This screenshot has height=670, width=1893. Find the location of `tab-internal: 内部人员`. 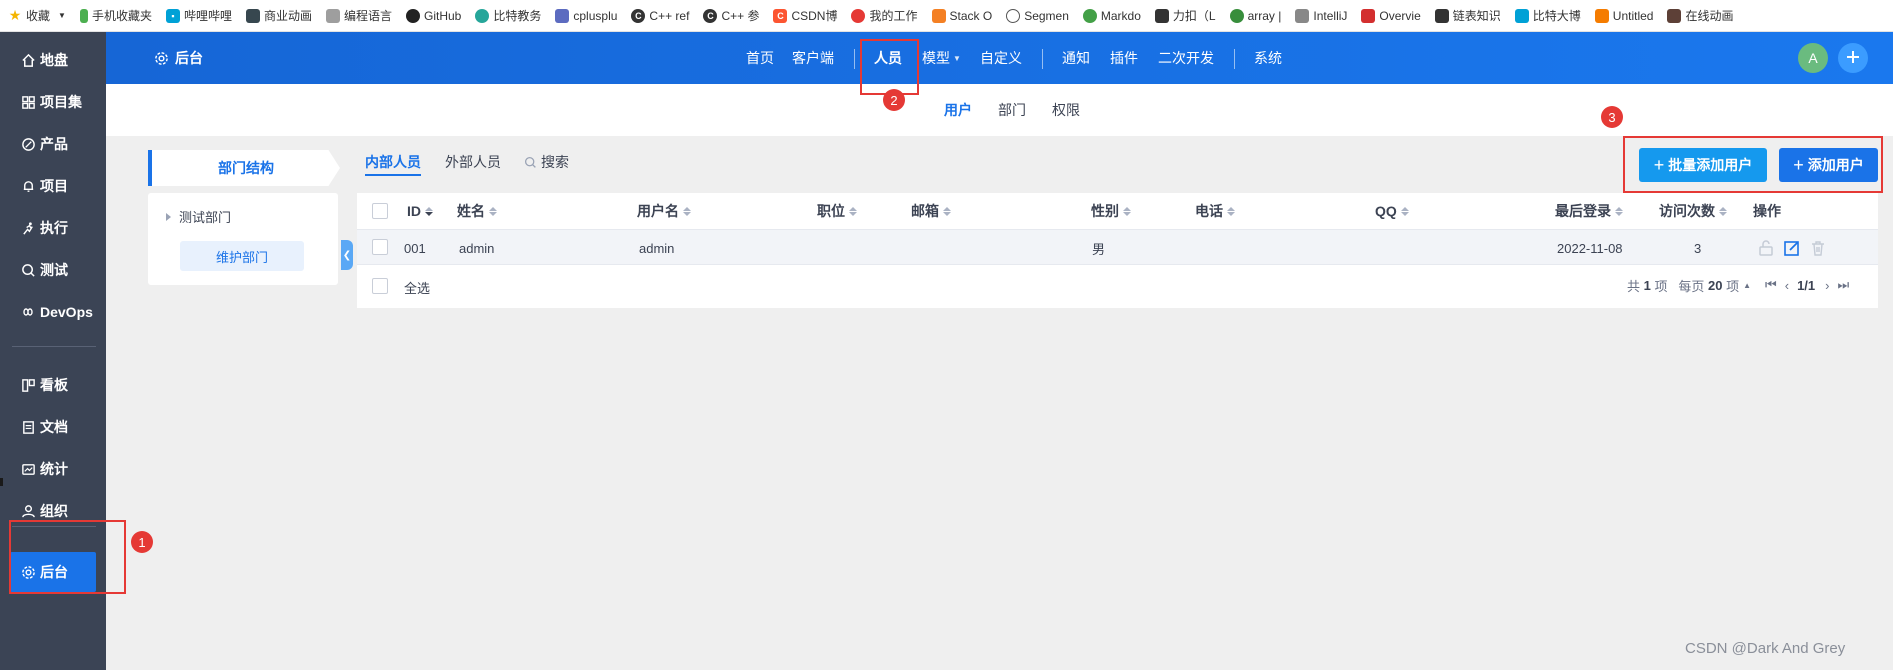

tab-internal: 内部人员 is located at coordinates (393, 164).